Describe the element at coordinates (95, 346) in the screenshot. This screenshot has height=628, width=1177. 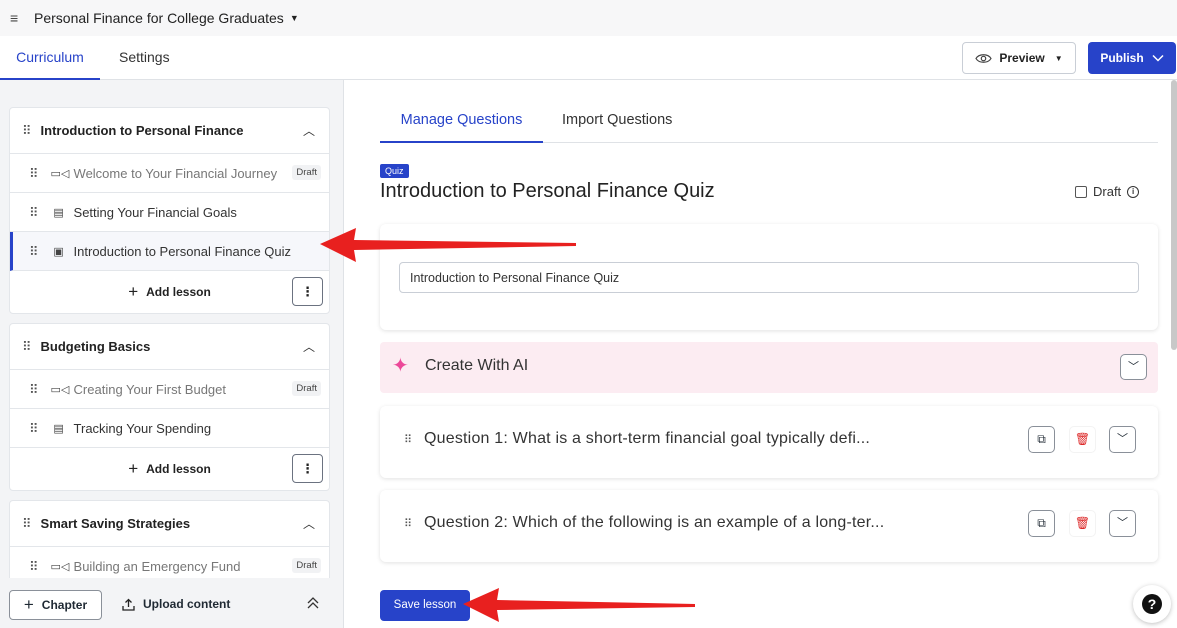
I see `chapter-title: Budgeting Basics` at that location.